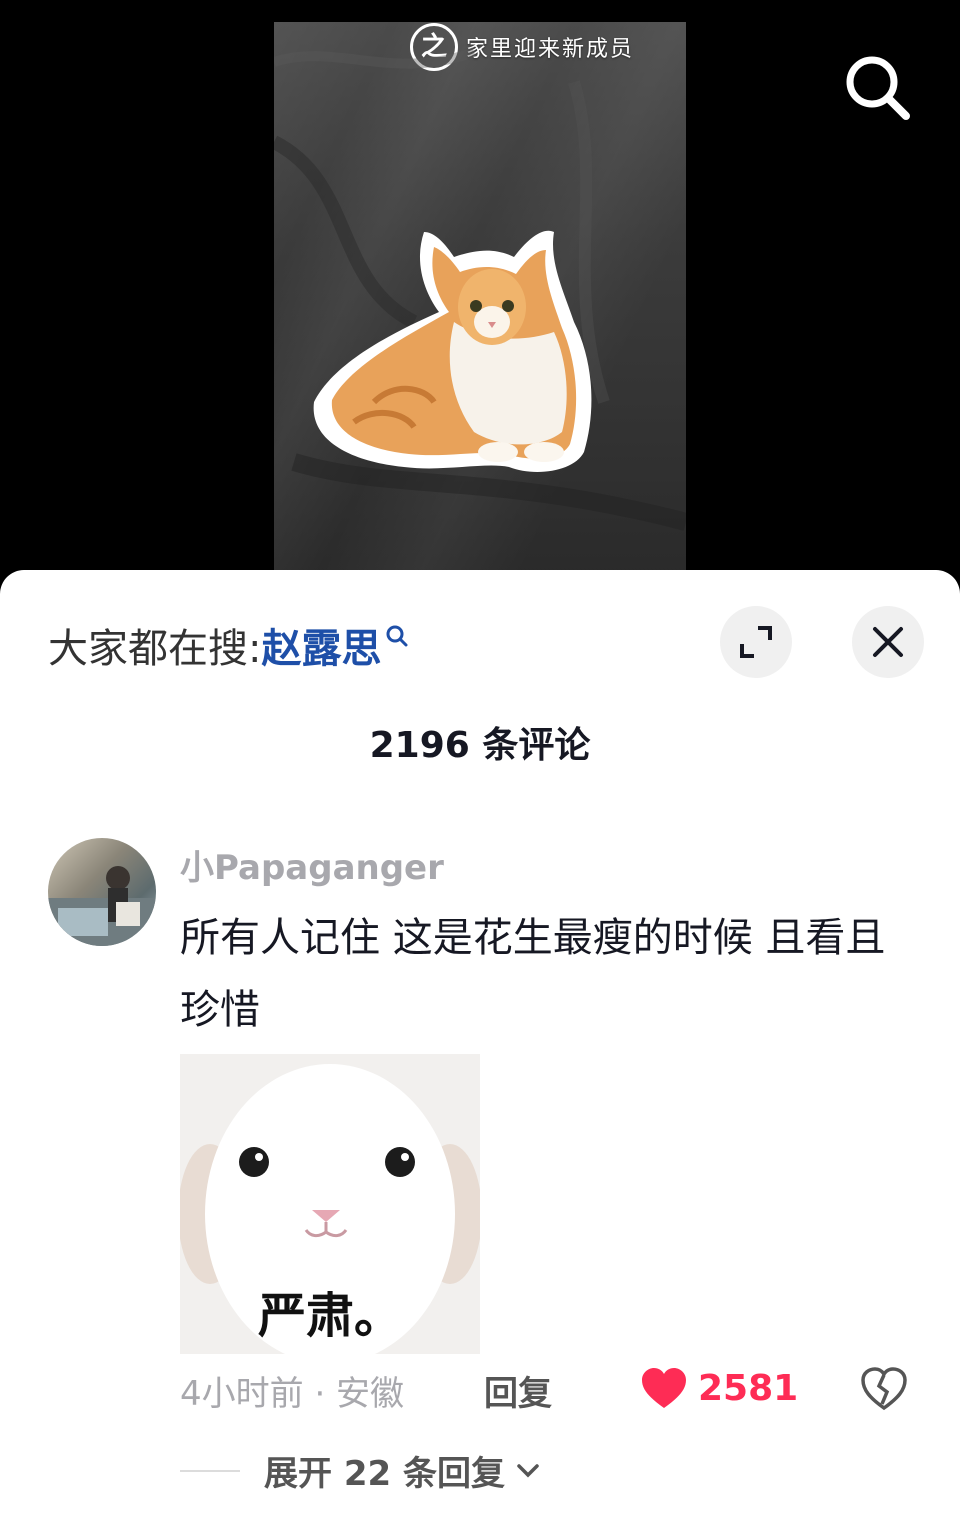 The width and height of the screenshot is (960, 1534). I want to click on expand-replies-button: 展开 22 条回复, so click(361, 1470).